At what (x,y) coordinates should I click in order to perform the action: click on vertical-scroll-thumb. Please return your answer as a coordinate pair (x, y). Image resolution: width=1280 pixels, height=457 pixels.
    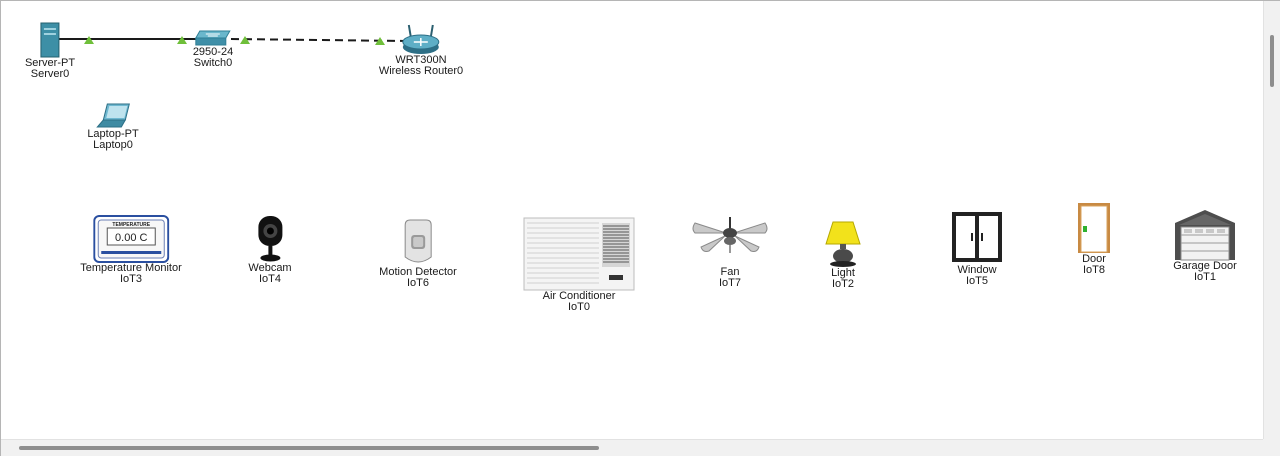
    Looking at the image, I should click on (1272, 61).